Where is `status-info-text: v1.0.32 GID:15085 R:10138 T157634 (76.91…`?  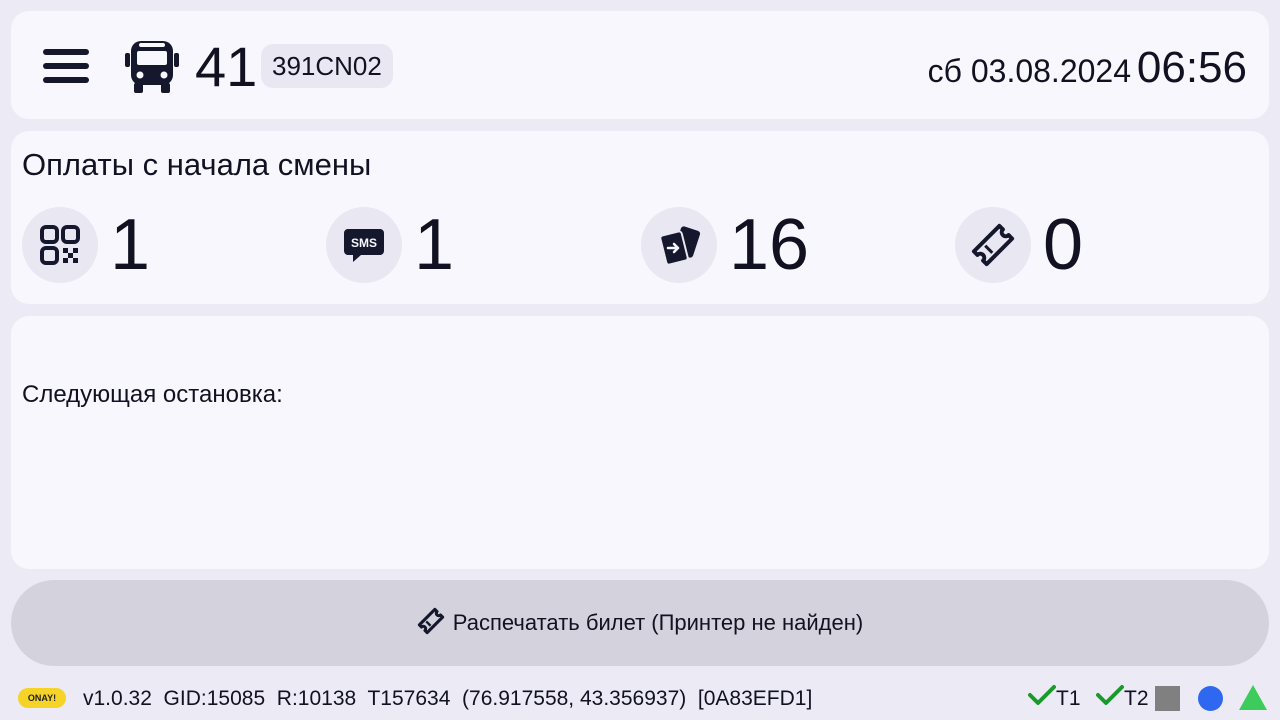
status-info-text: v1.0.32 GID:15085 R:10138 T157634 (76.91… is located at coordinates (448, 698).